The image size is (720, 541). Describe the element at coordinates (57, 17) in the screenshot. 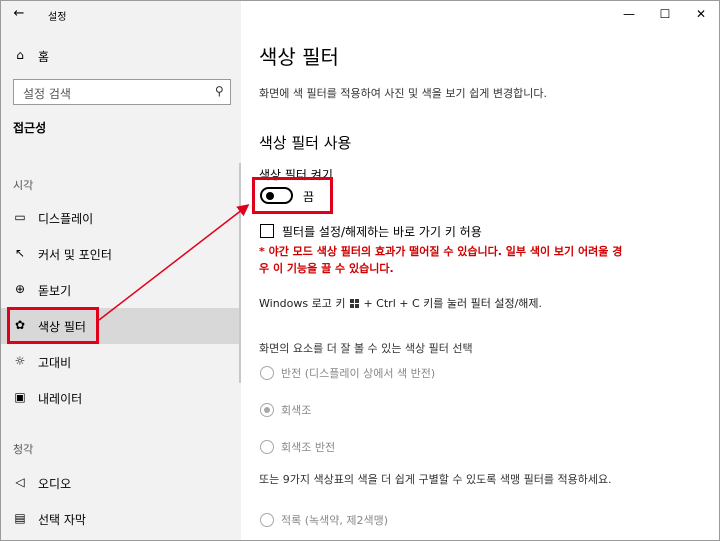

I see `app-title: 설정` at that location.